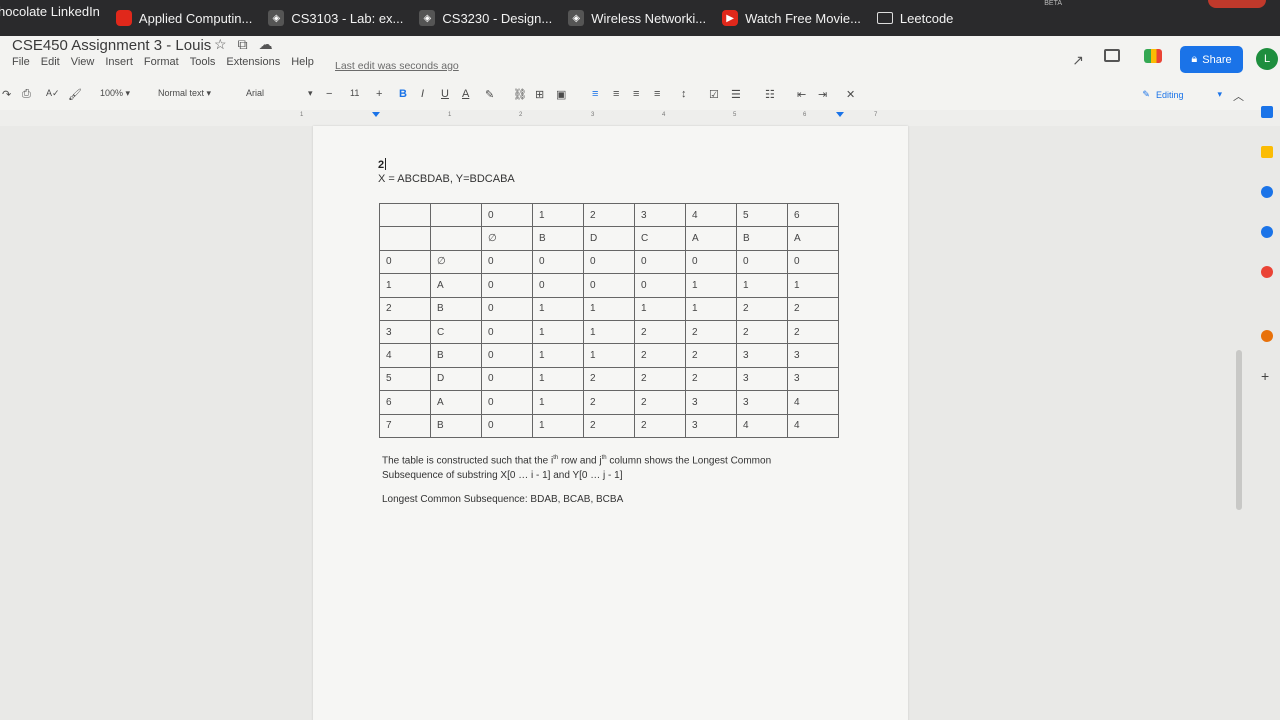 The width and height of the screenshot is (1280, 720). Describe the element at coordinates (539, 94) in the screenshot. I see `add-comment-icon: ⊞` at that location.